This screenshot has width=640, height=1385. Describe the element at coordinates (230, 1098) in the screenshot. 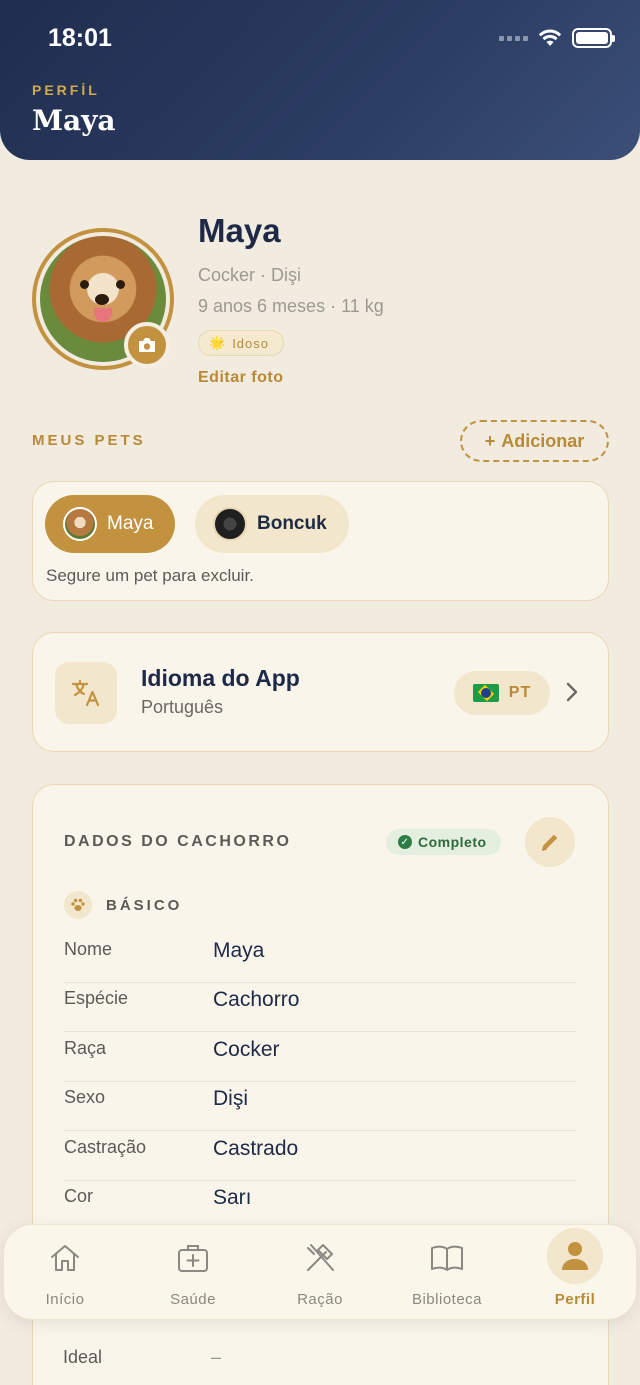

I see `field-value: Dişi` at that location.